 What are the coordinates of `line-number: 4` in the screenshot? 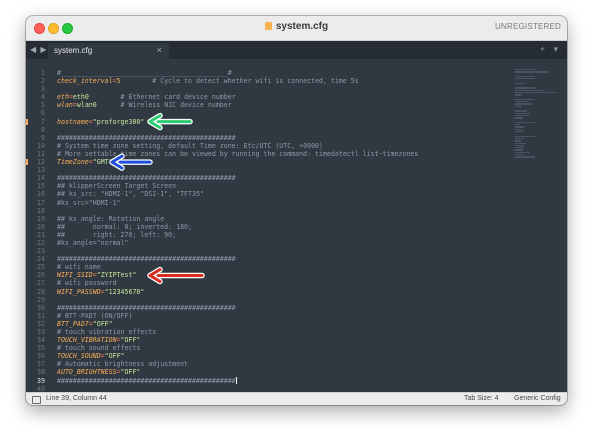 It's located at (43, 97).